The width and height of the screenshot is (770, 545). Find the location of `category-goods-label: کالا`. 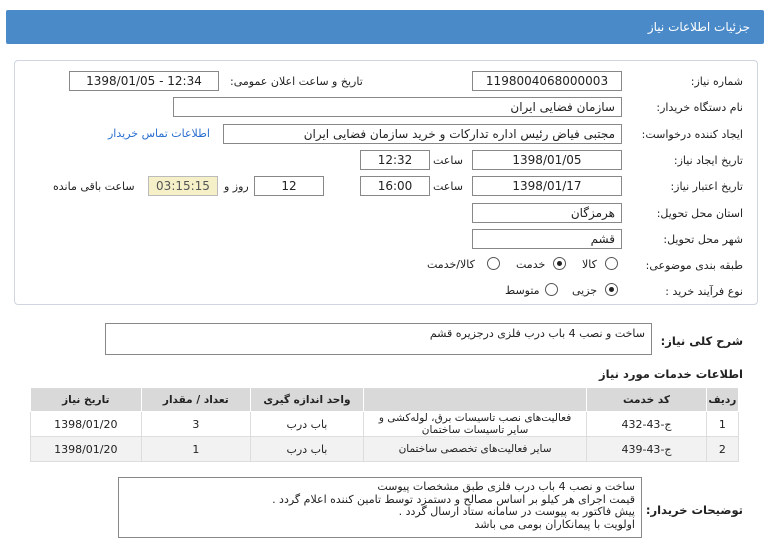

category-goods-label: کالا is located at coordinates (589, 264).